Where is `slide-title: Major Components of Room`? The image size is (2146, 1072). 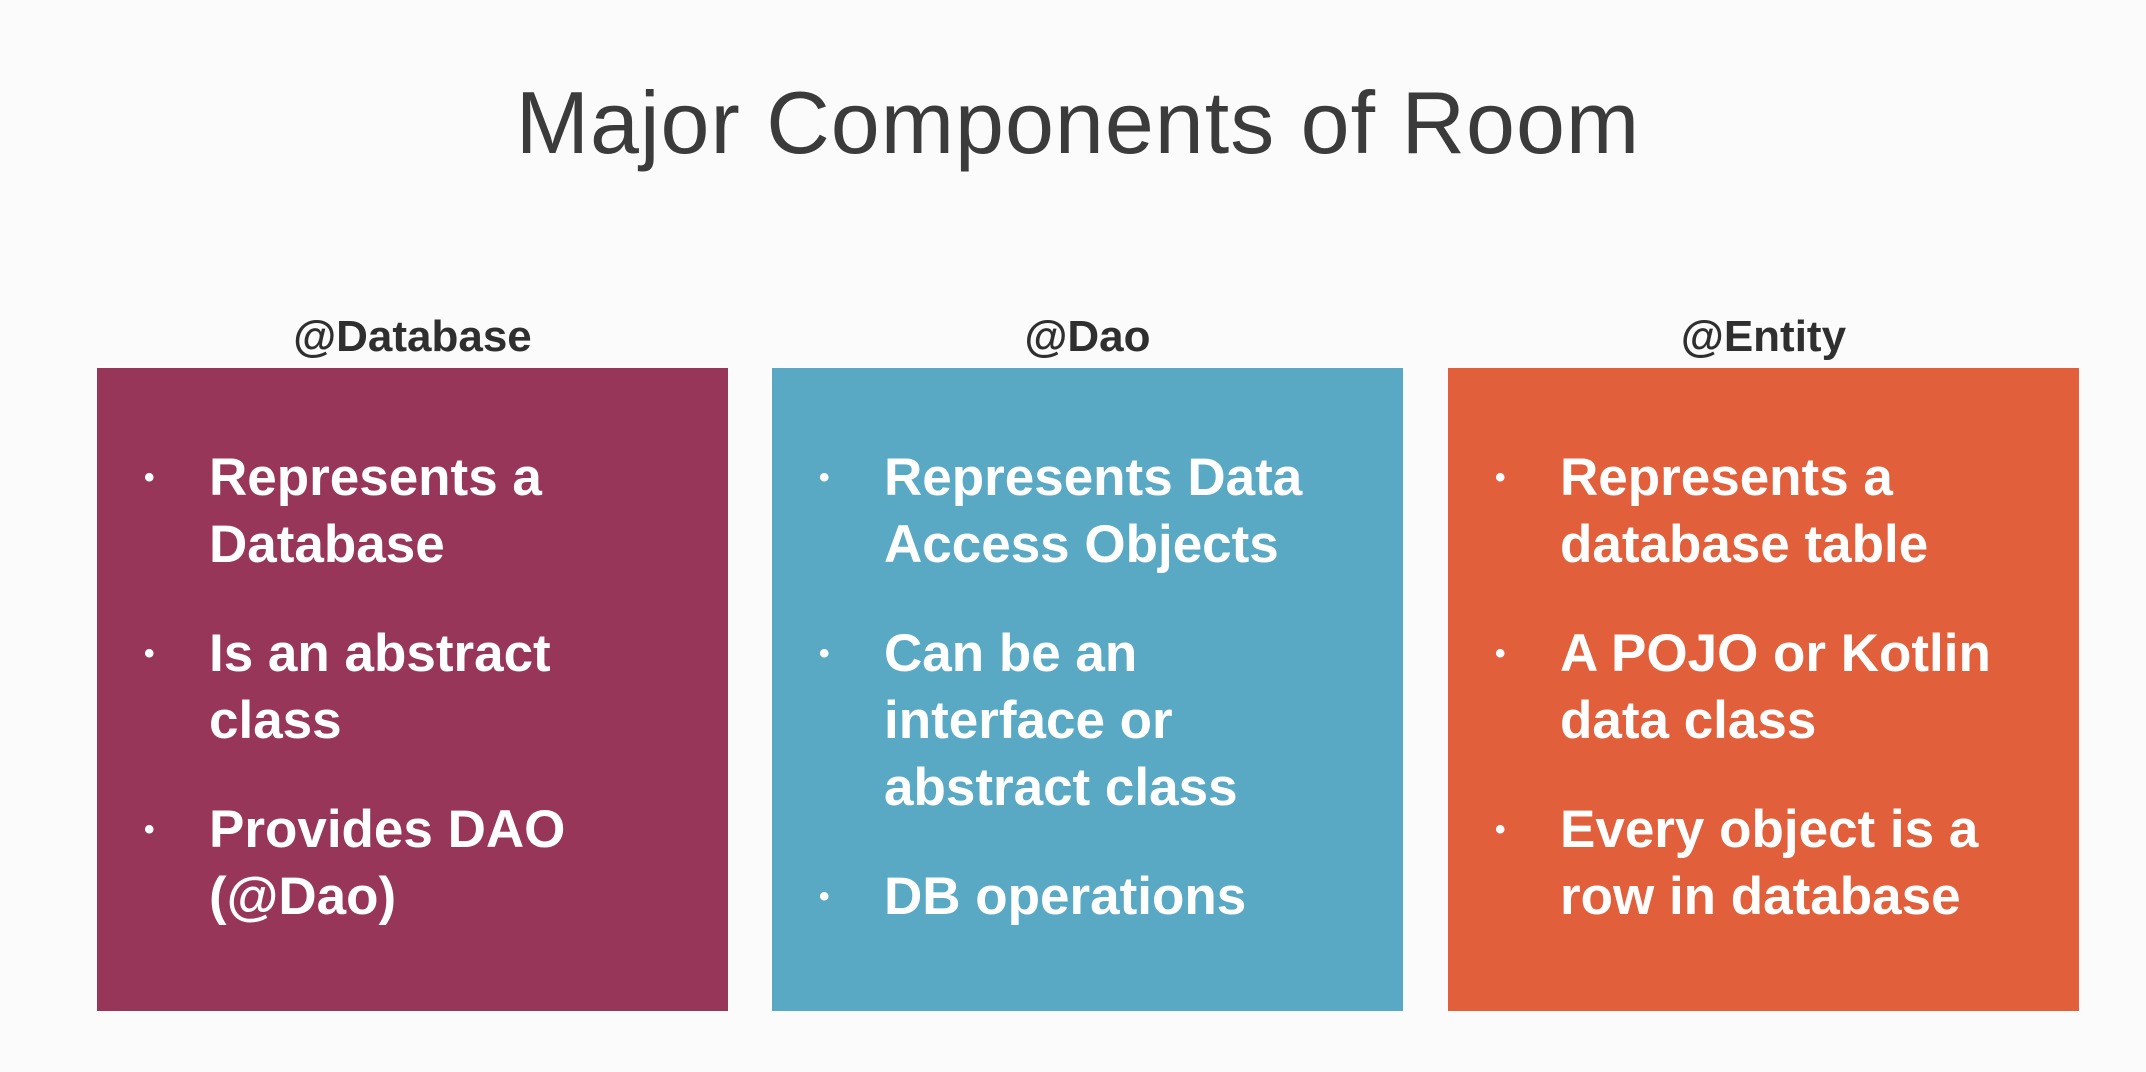 slide-title: Major Components of Room is located at coordinates (1078, 122).